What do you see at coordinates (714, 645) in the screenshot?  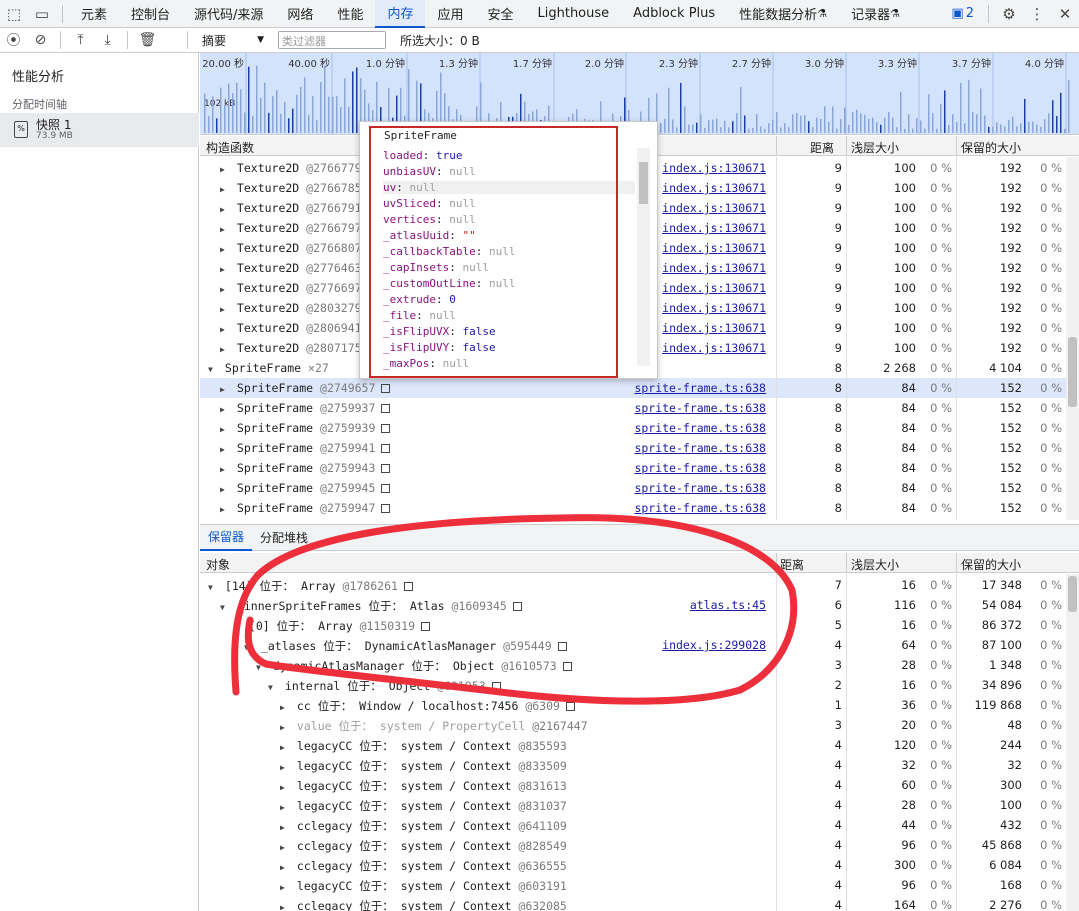 I see `source-link: index.js:299028` at bounding box center [714, 645].